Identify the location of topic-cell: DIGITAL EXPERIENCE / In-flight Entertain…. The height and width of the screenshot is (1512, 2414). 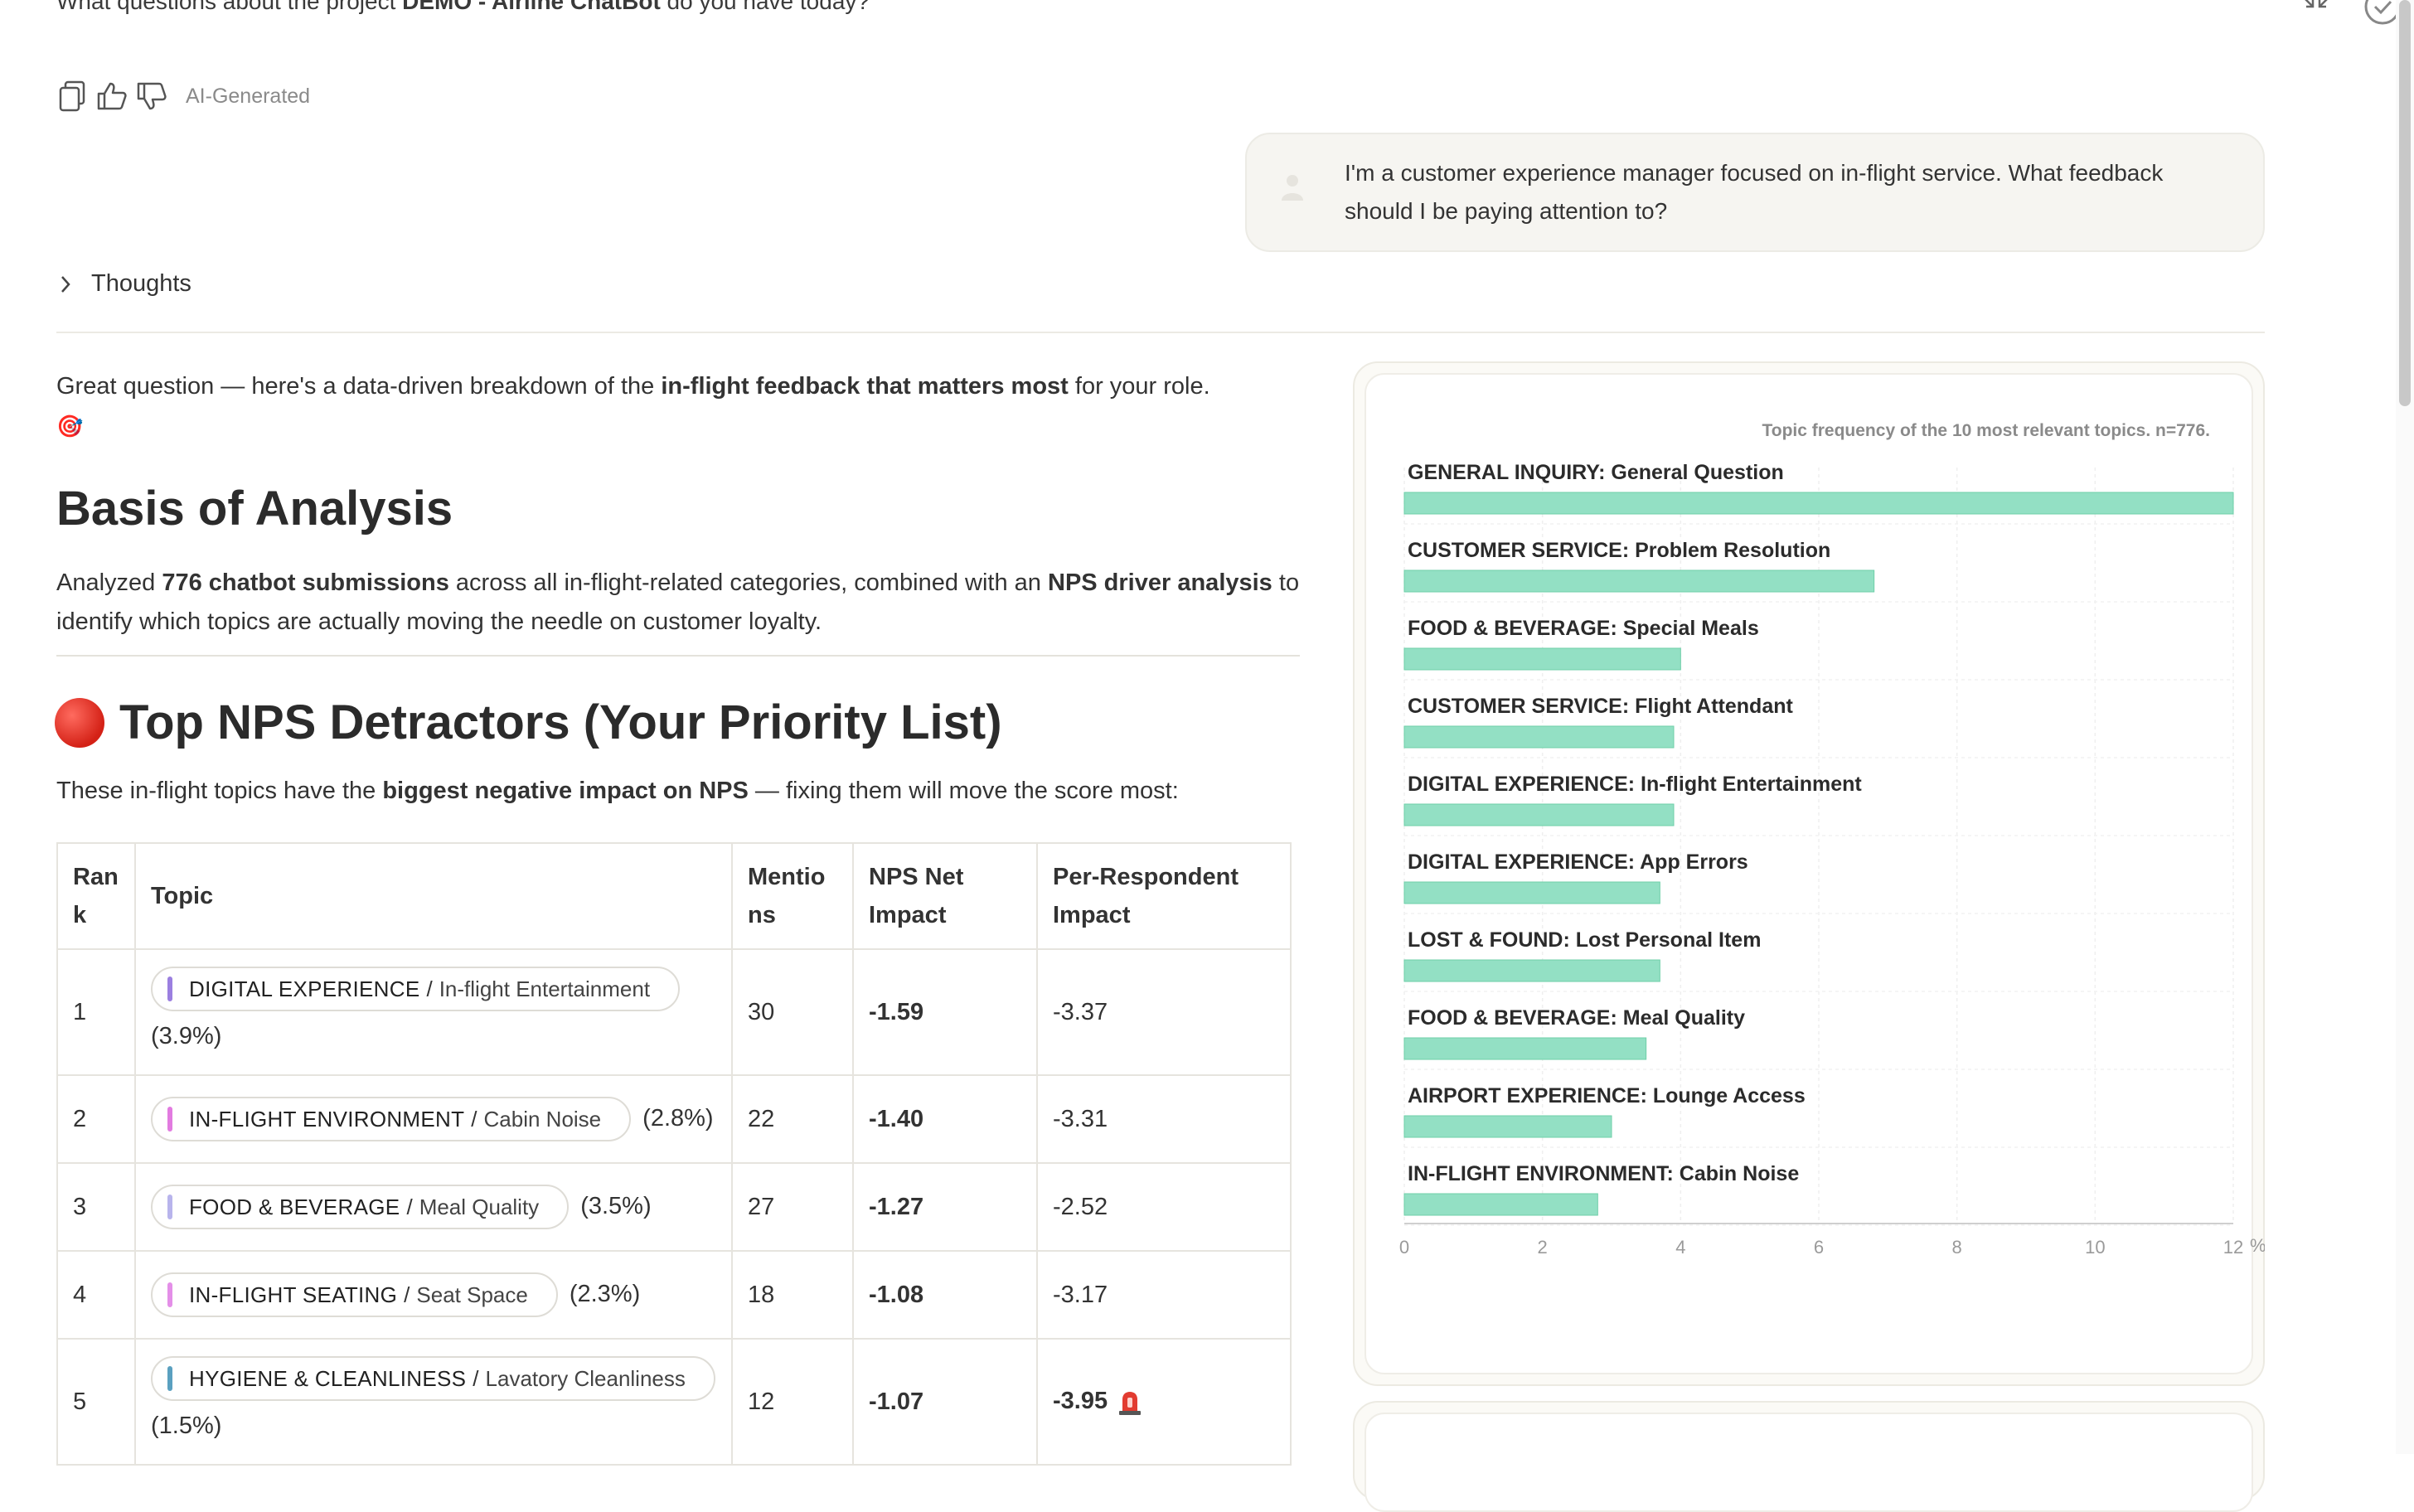
(434, 1012).